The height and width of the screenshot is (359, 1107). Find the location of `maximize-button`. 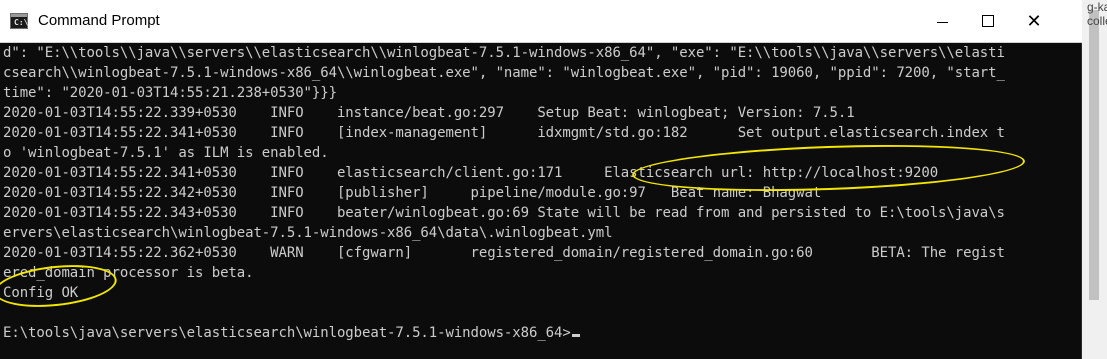

maximize-button is located at coordinates (988, 21).